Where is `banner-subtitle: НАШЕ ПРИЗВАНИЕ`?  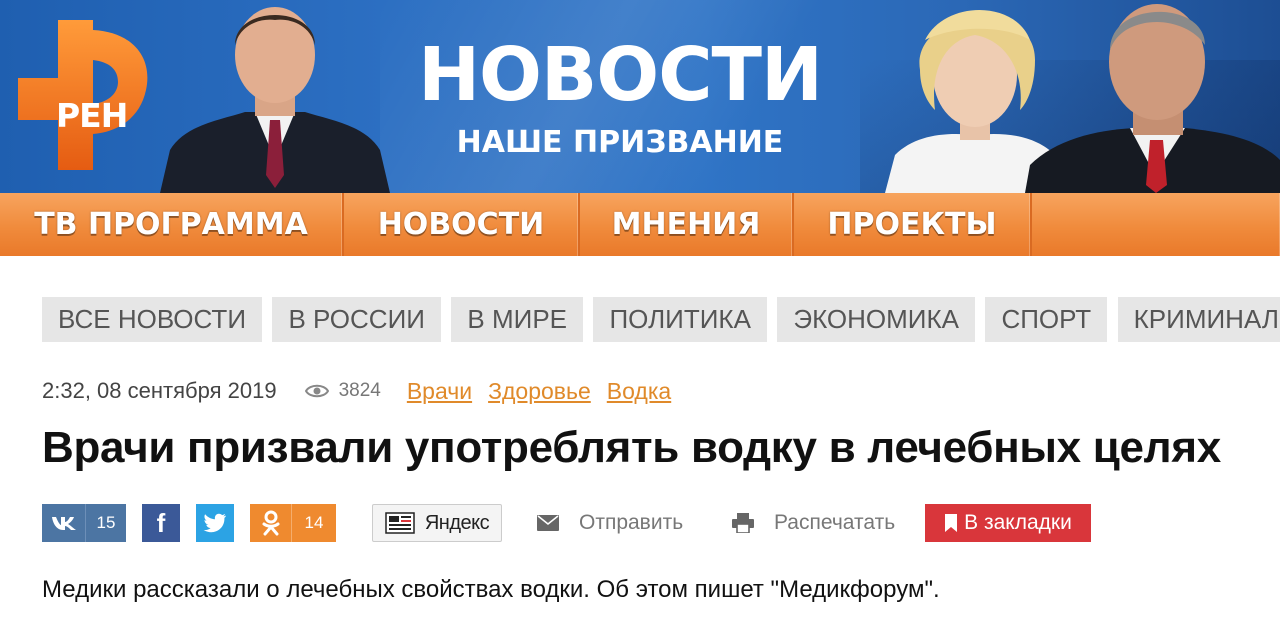
banner-subtitle: НАШЕ ПРИЗВАНИЕ is located at coordinates (620, 142).